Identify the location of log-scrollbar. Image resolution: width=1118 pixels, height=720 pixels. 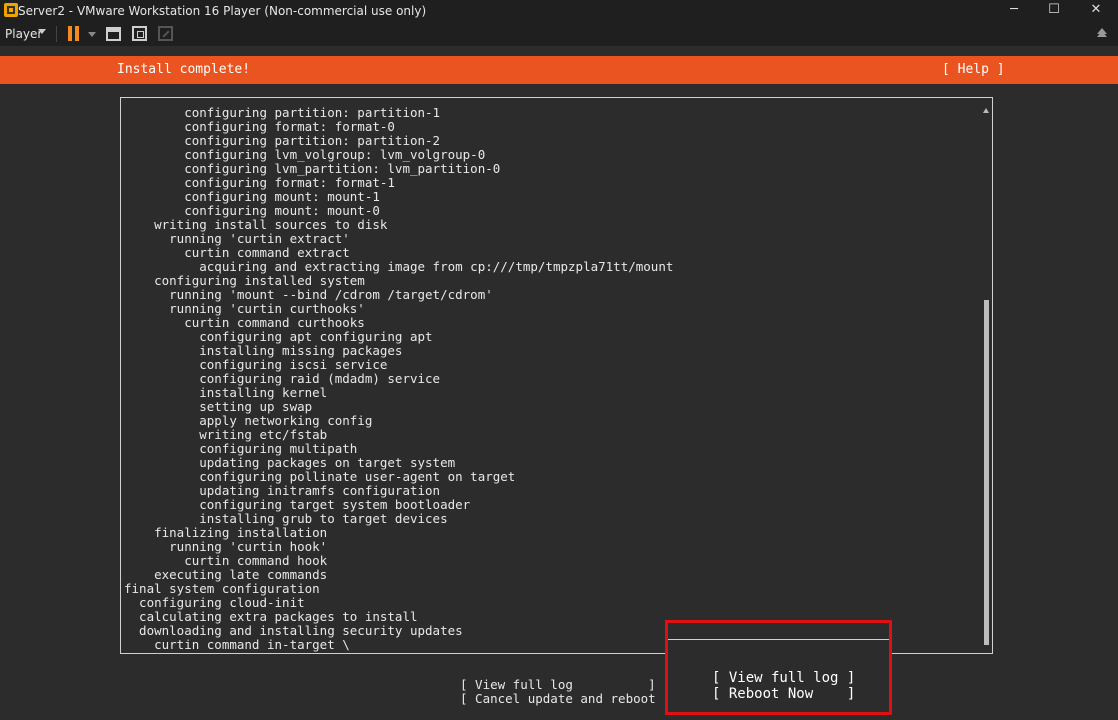
(986, 375).